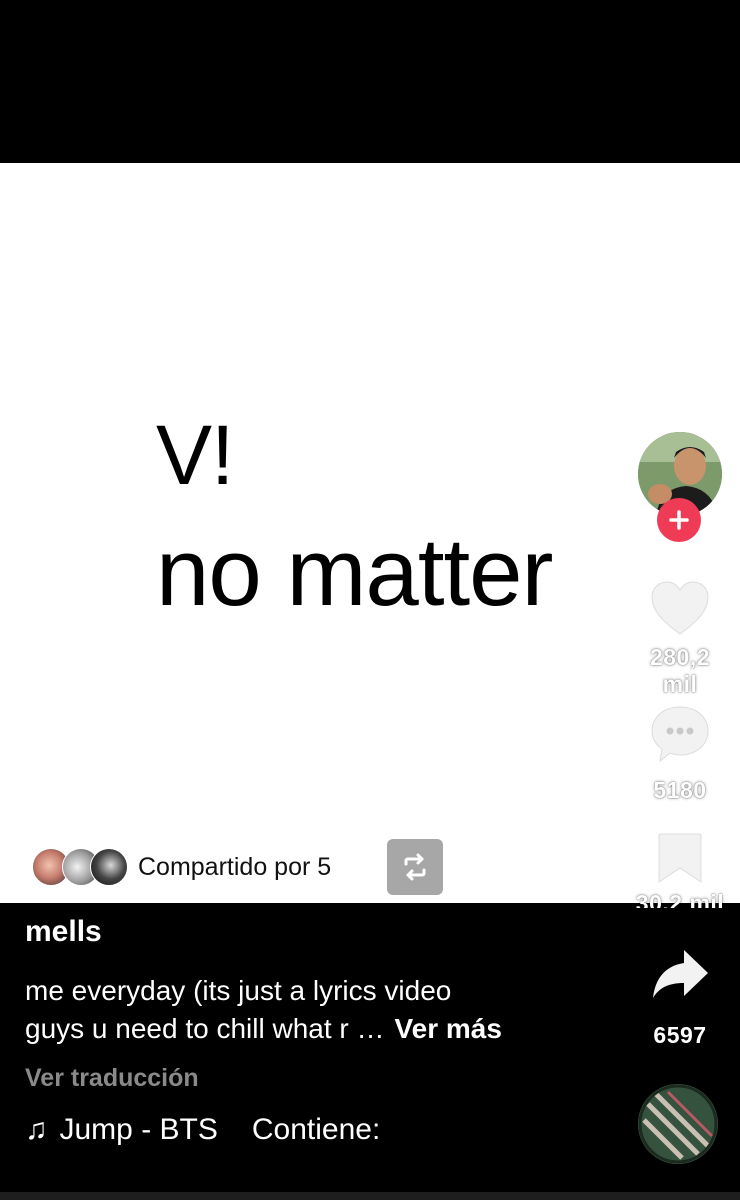  I want to click on follow-button, so click(679, 520).